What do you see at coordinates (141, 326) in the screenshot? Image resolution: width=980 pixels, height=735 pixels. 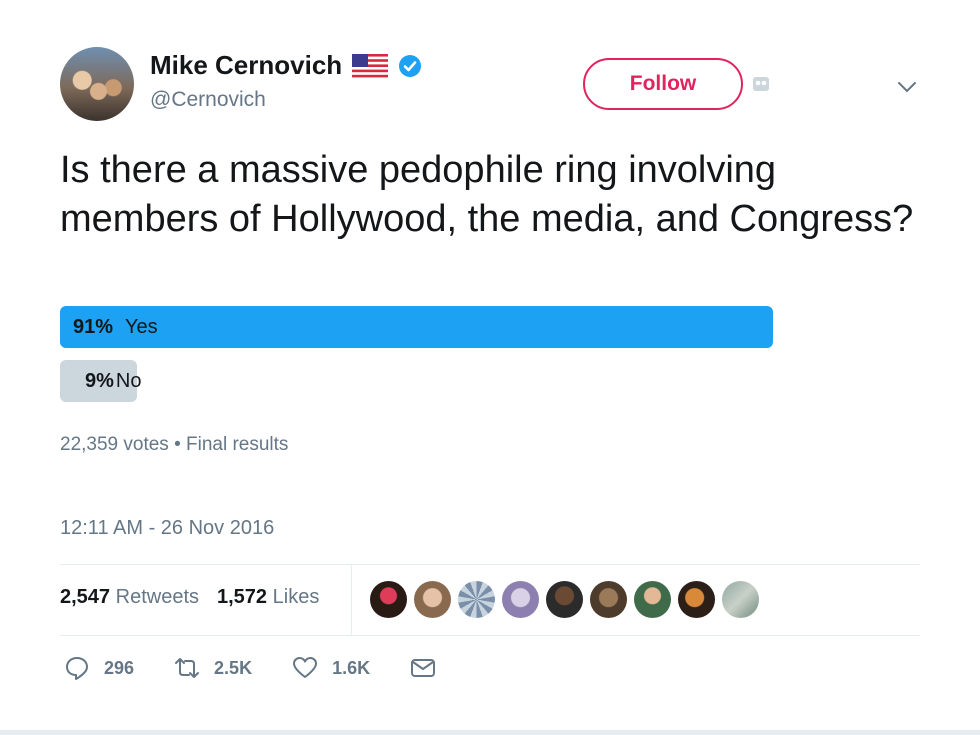 I see `poll-choice: Yes` at bounding box center [141, 326].